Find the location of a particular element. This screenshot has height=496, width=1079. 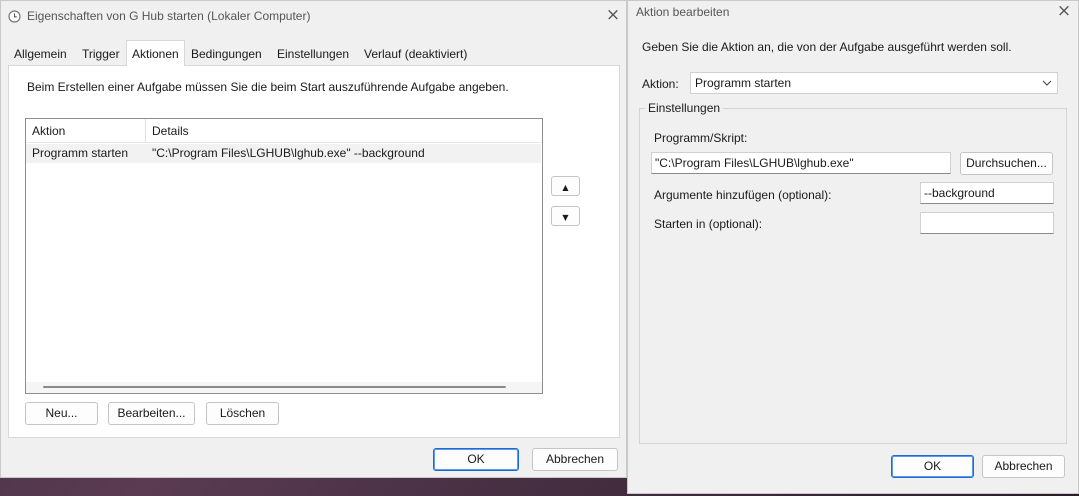

column-header-aktion: Aktion is located at coordinates (48, 131).